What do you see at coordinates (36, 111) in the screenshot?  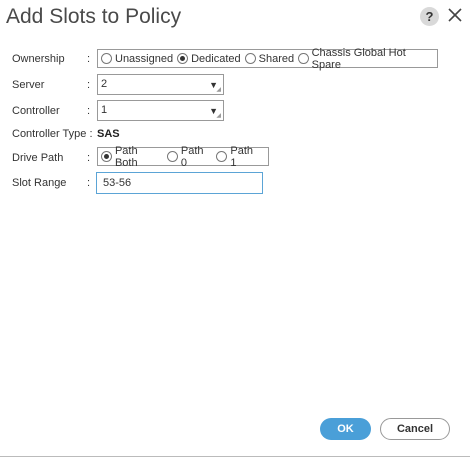 I see `controller-label: Controller` at bounding box center [36, 111].